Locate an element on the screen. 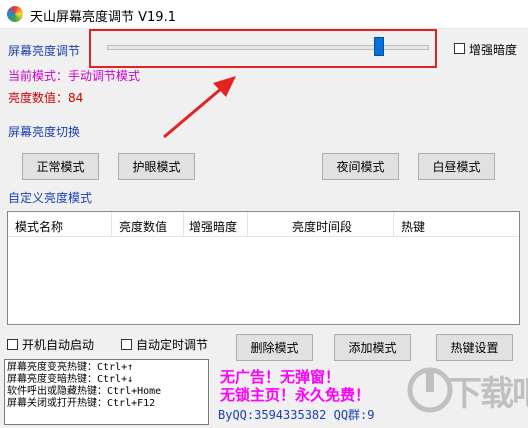  watermark: 下载吧 is located at coordinates (467, 393).